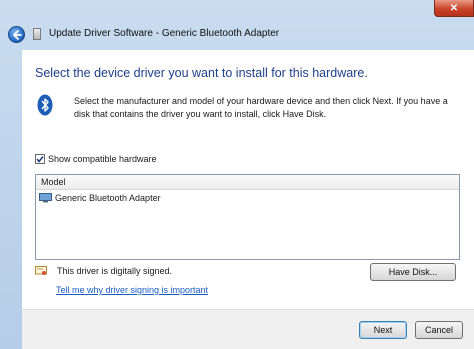 The image size is (474, 349). I want to click on next-button: Next, so click(383, 330).